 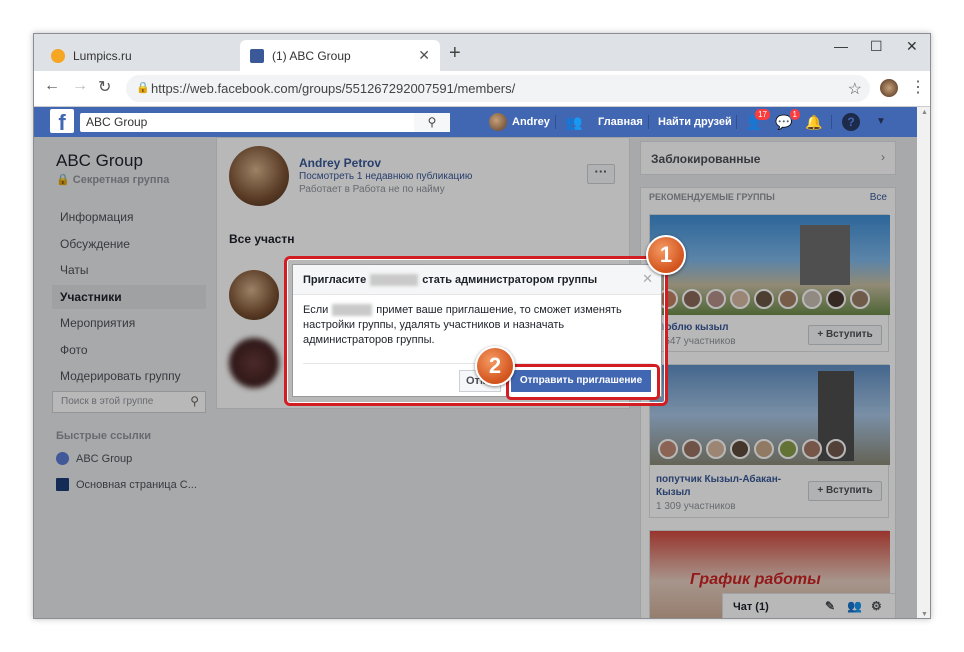 I want to click on lock-icon: 🔒, so click(x=143, y=88).